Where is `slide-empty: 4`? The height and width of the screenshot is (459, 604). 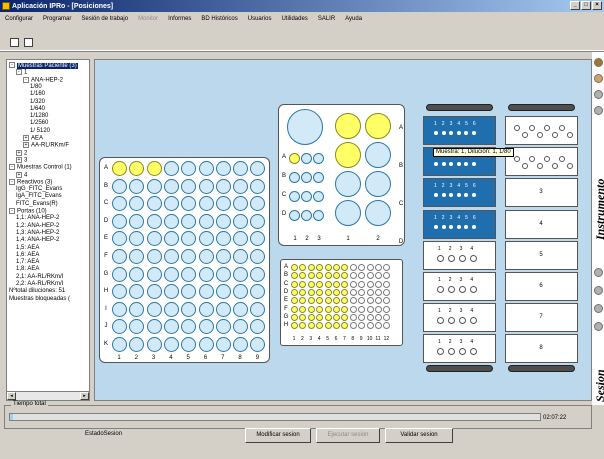
slide-empty: 4 is located at coordinates (541, 224).